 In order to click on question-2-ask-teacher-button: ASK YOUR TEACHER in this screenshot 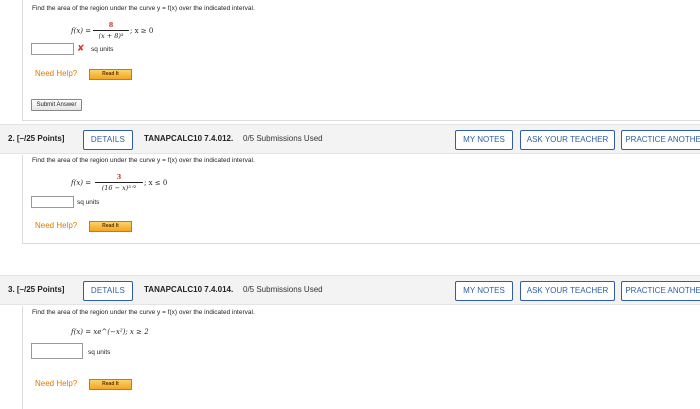, I will do `click(567, 140)`.